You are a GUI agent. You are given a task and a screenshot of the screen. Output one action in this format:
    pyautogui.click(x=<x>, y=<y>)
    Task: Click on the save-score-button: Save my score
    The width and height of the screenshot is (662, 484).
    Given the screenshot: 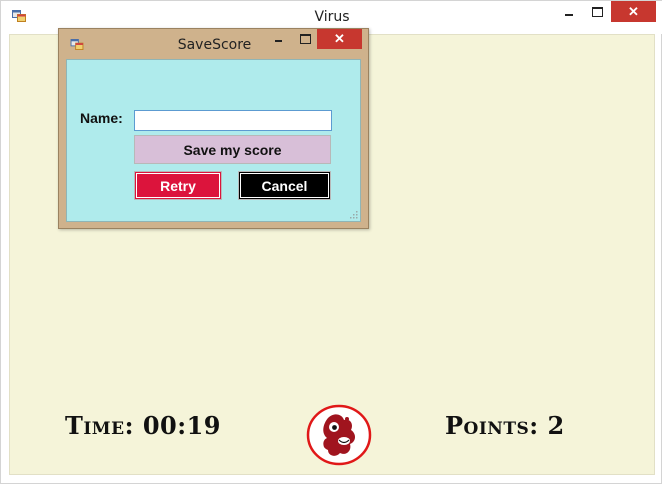 What is the action you would take?
    pyautogui.click(x=232, y=149)
    